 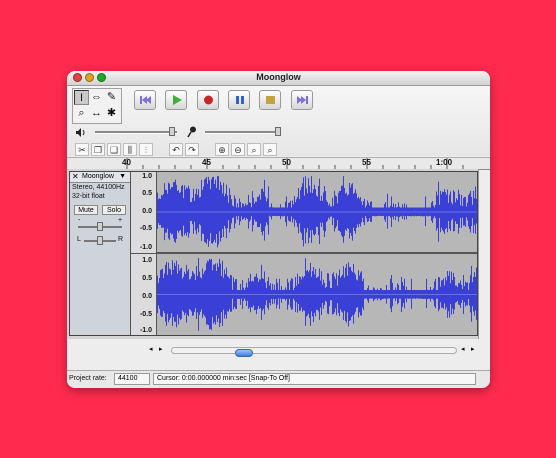 What do you see at coordinates (100, 240) in the screenshot?
I see `pan-slider` at bounding box center [100, 240].